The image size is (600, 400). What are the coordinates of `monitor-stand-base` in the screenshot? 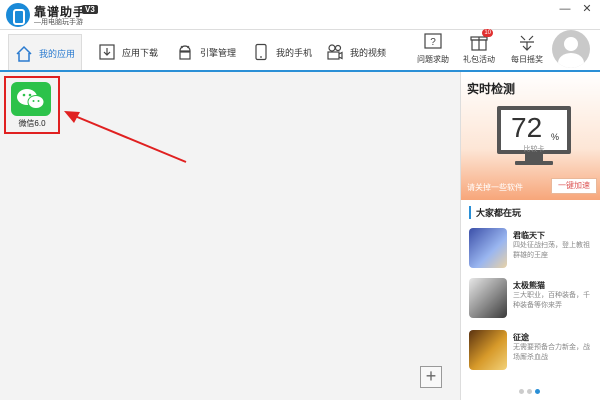 It's located at (534, 163).